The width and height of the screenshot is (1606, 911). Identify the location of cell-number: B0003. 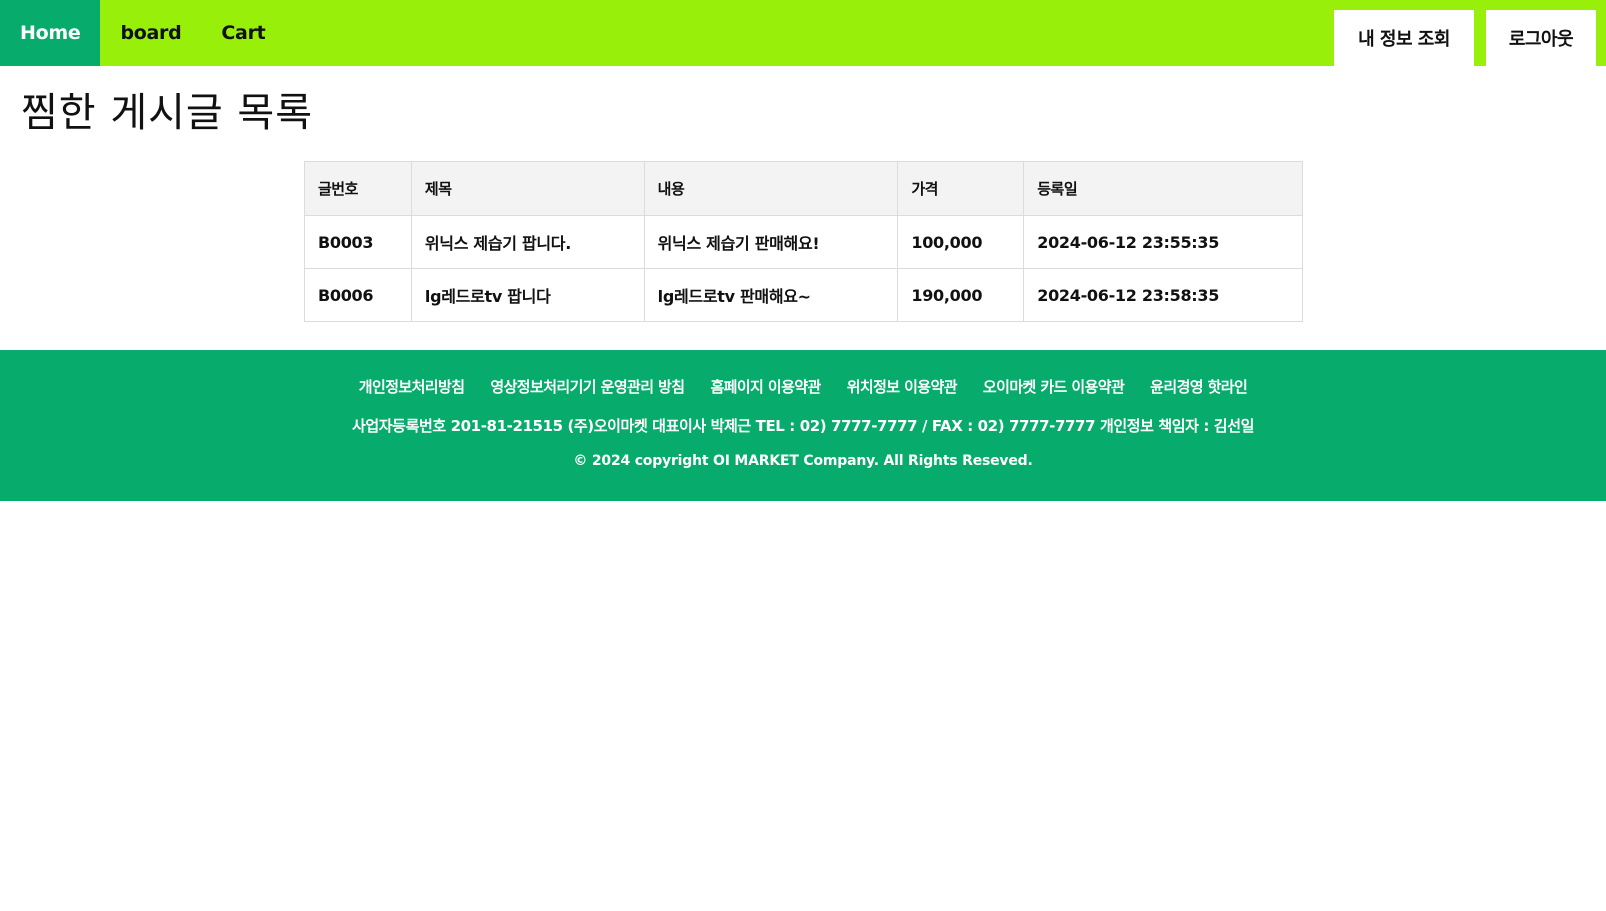
(358, 242).